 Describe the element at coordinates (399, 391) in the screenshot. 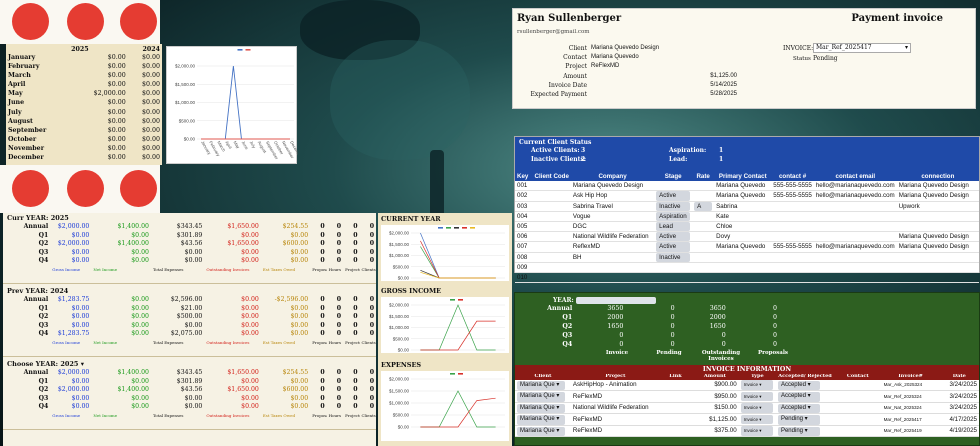

I see `y-tick-label: $1,500.00` at that location.